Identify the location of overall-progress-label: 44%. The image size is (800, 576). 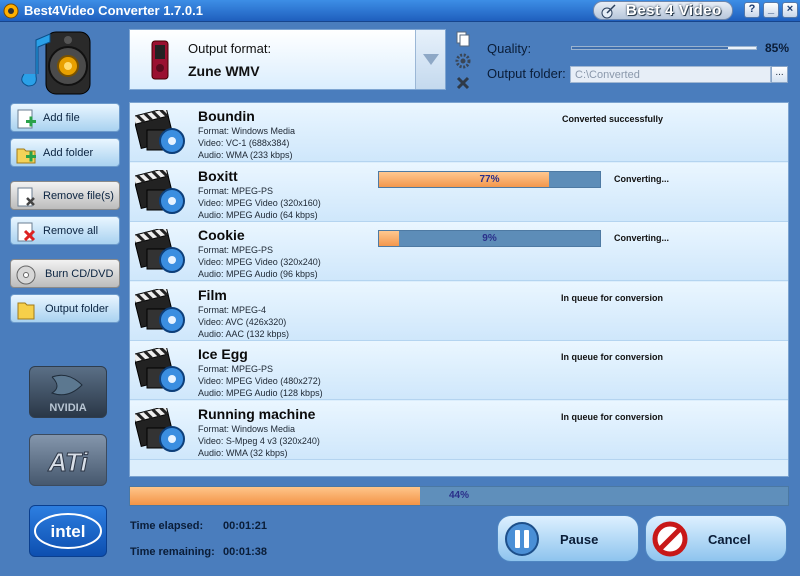
(458, 495).